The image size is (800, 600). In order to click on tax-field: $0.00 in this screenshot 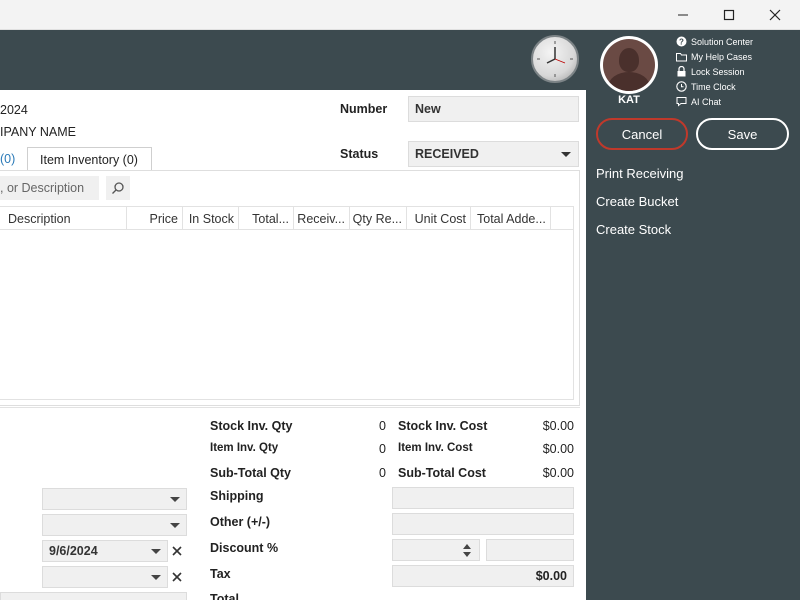, I will do `click(483, 576)`.